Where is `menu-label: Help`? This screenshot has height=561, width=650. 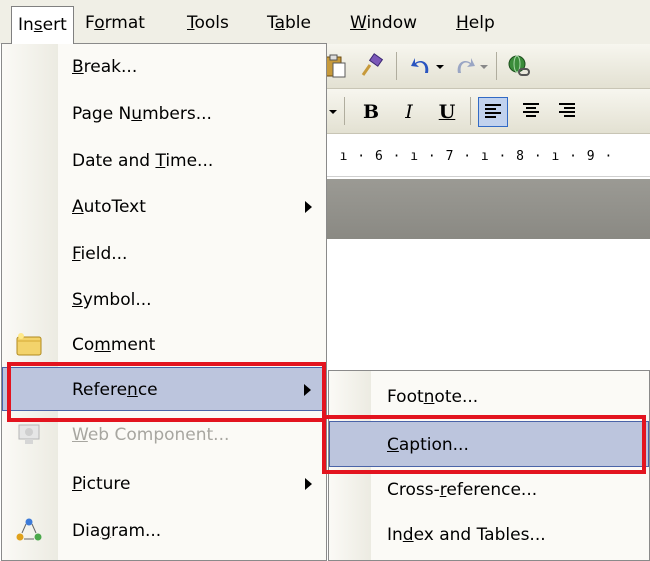 menu-label: Help is located at coordinates (475, 23).